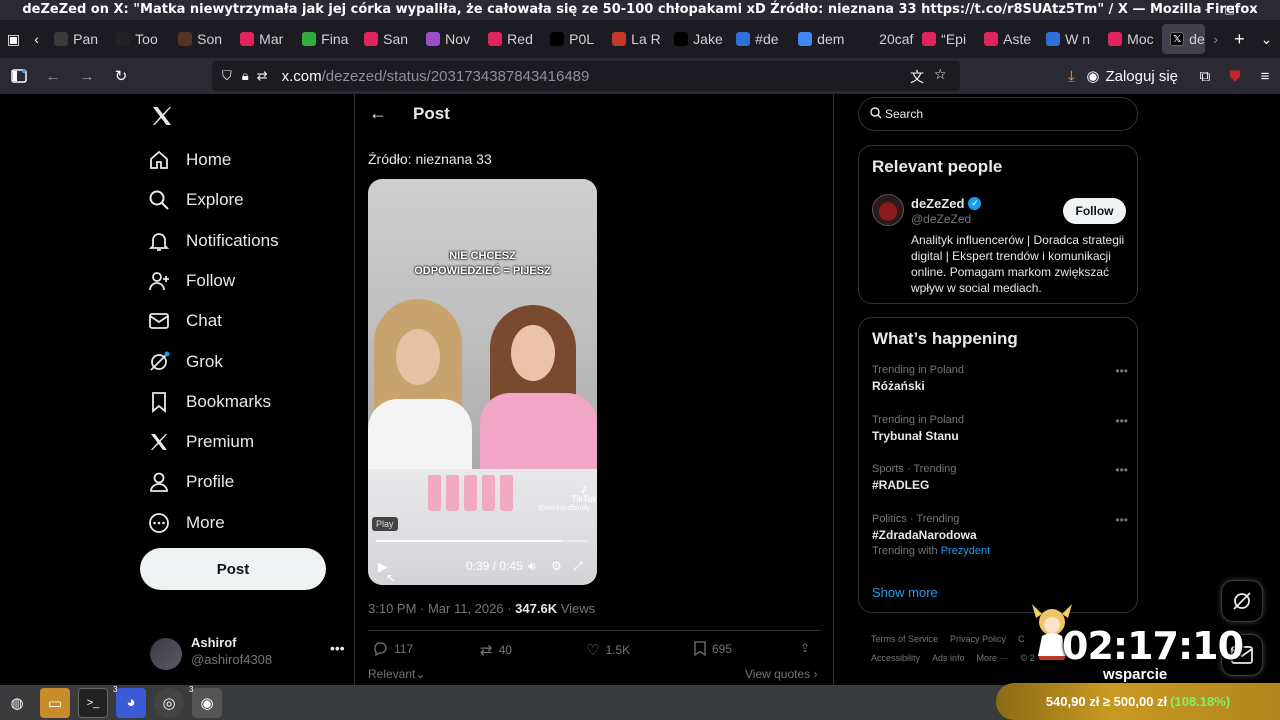 This screenshot has width=1280, height=720. What do you see at coordinates (121, 76) in the screenshot?
I see `reload-icon: ↻` at bounding box center [121, 76].